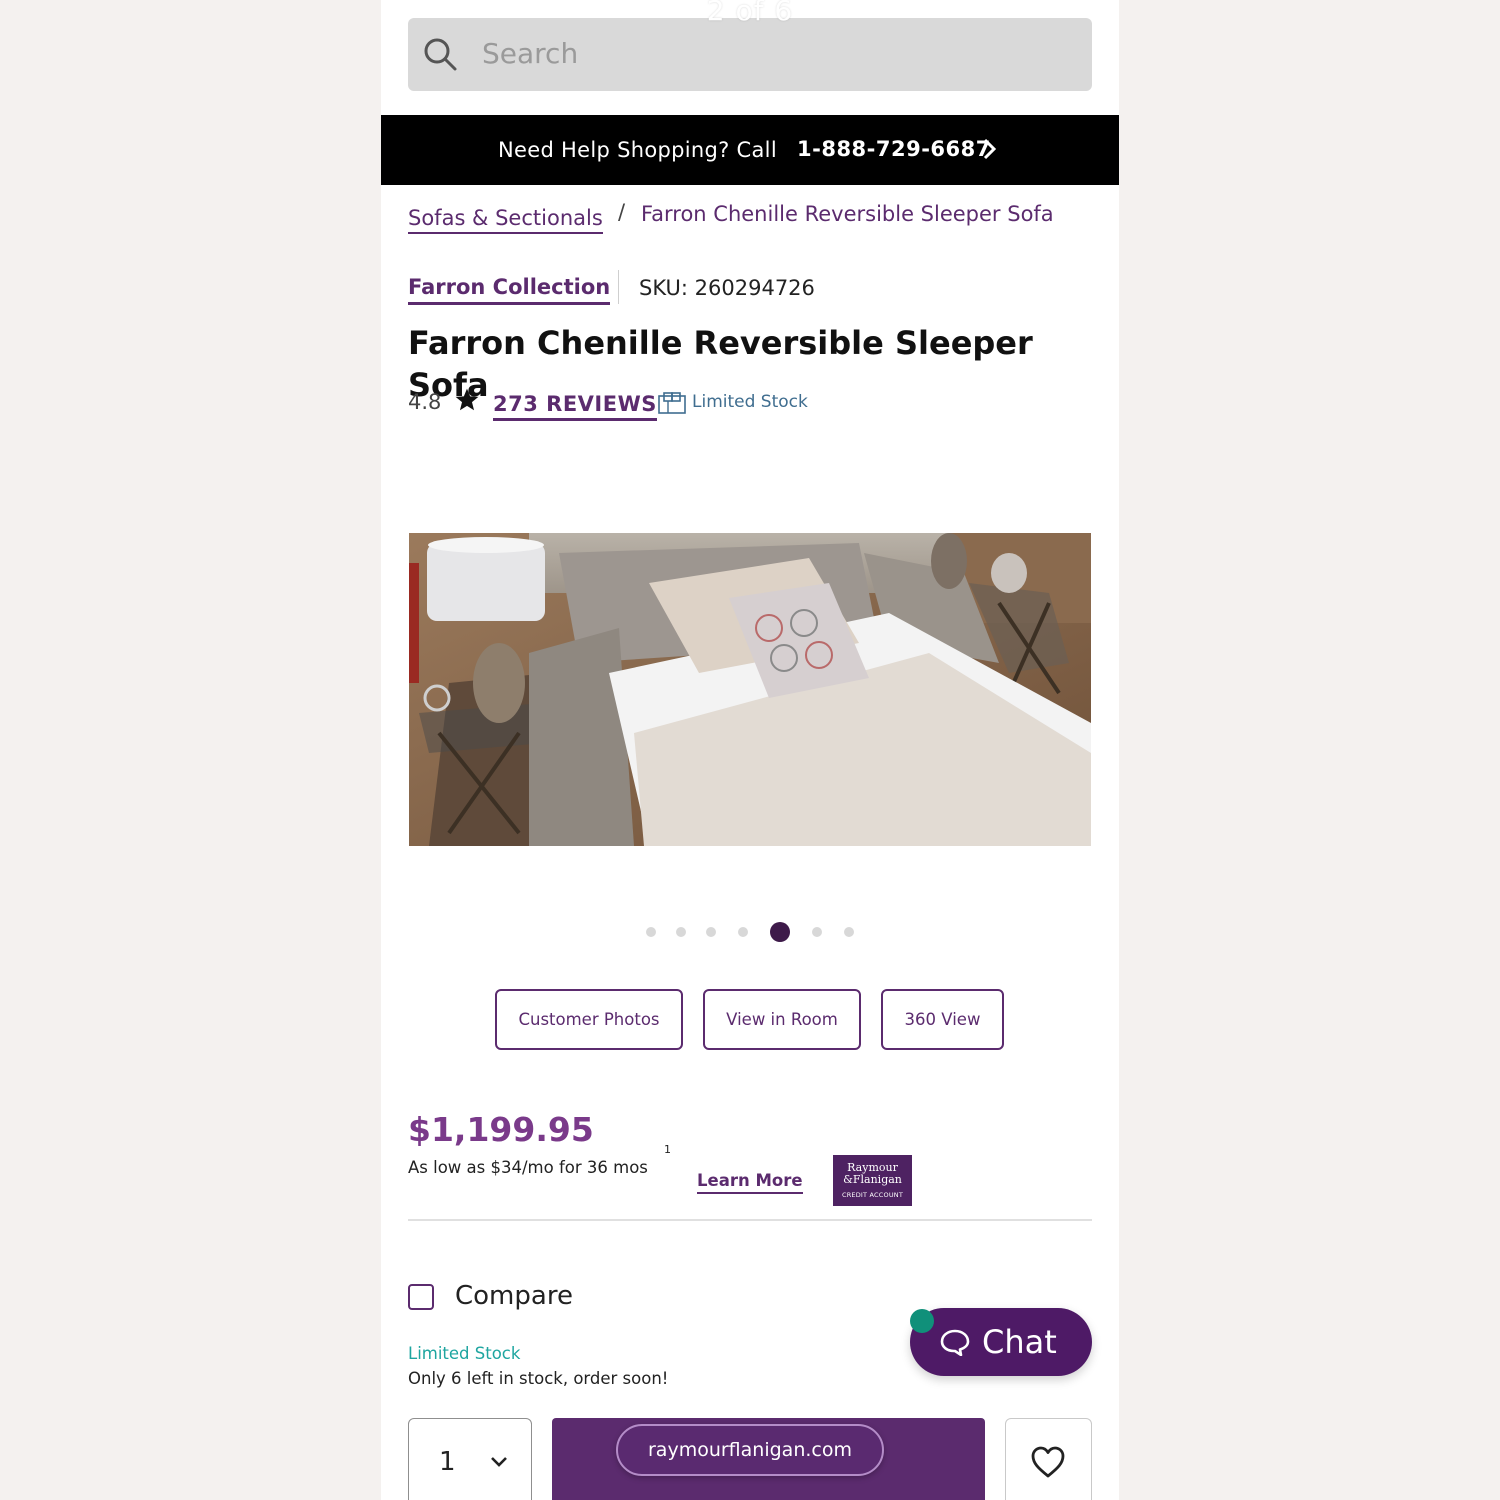 This screenshot has width=1500, height=1500. What do you see at coordinates (955, 1342) in the screenshot?
I see `chat-bubble-icon` at bounding box center [955, 1342].